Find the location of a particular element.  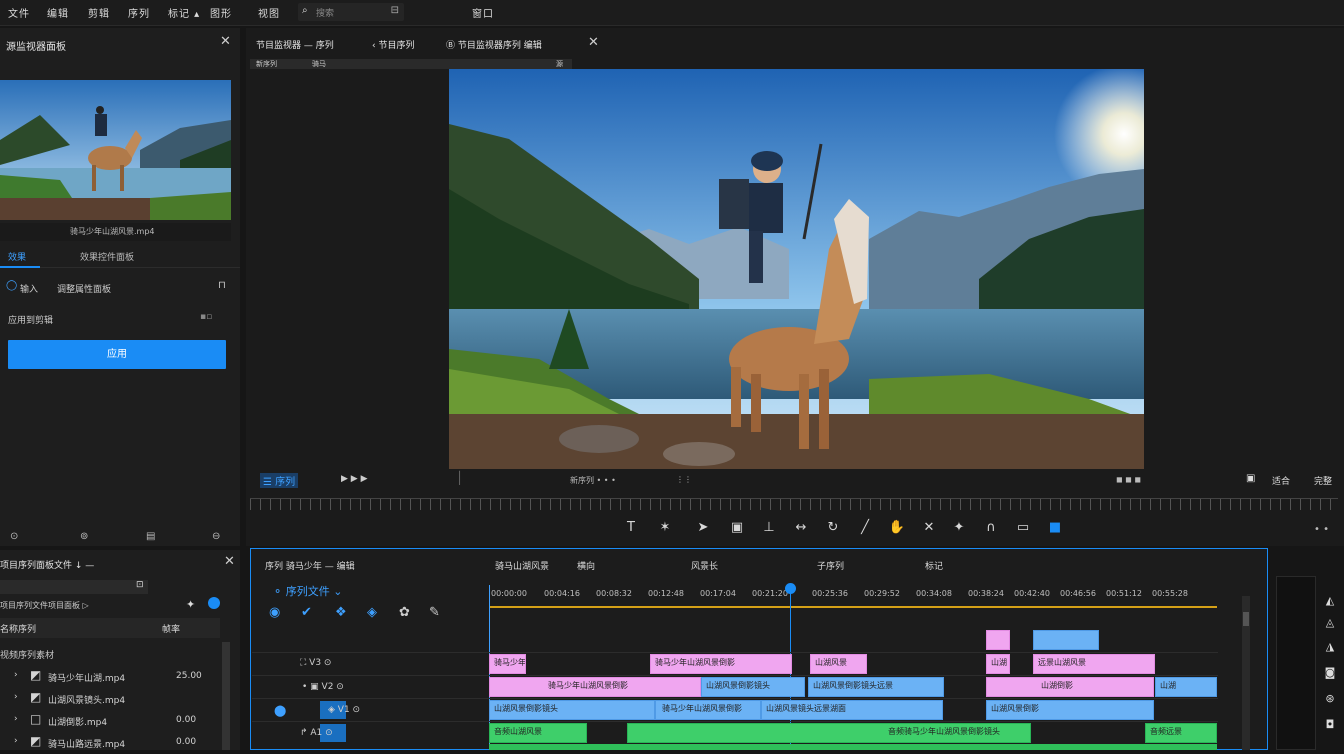

track-v1-header: ◈ V1 ⊙ is located at coordinates (344, 710).